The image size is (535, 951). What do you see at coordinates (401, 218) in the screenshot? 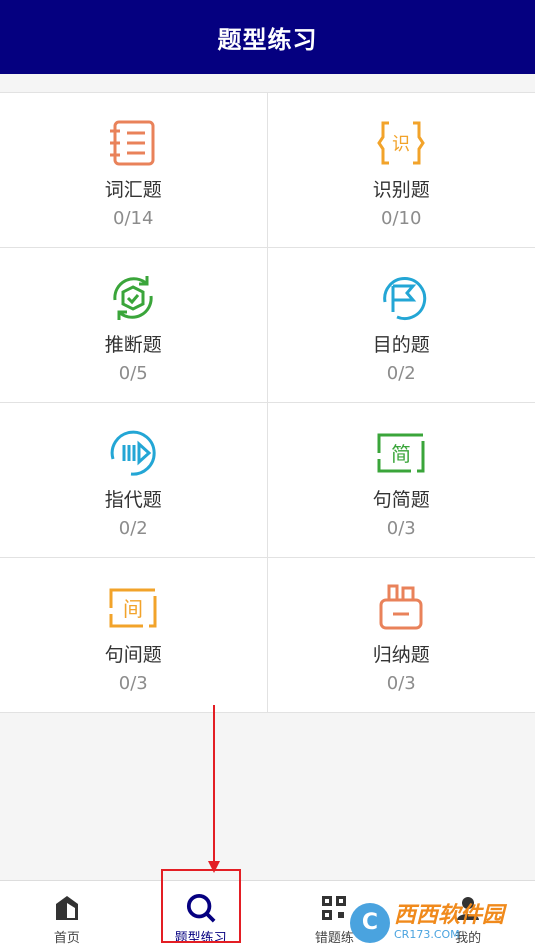
I see `category-count: 0/10` at bounding box center [401, 218].